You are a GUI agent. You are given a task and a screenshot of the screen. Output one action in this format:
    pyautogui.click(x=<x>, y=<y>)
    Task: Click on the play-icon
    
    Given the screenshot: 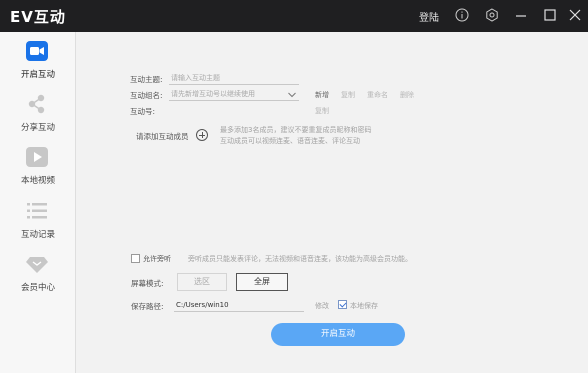 What is the action you would take?
    pyautogui.click(x=37, y=157)
    